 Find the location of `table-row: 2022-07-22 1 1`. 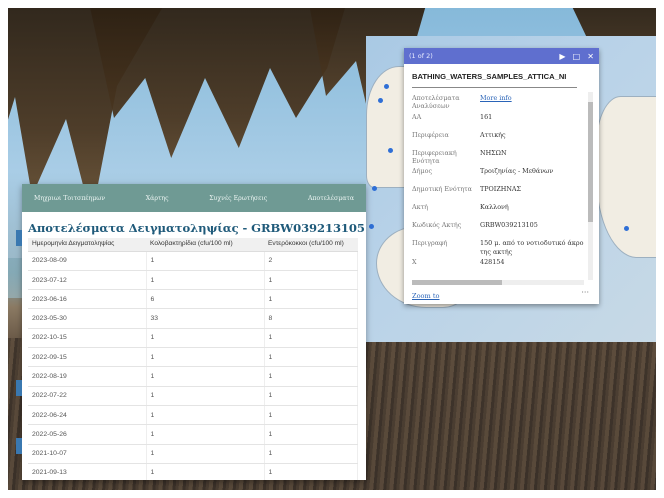

table-row: 2022-07-22 1 1 is located at coordinates (193, 396).